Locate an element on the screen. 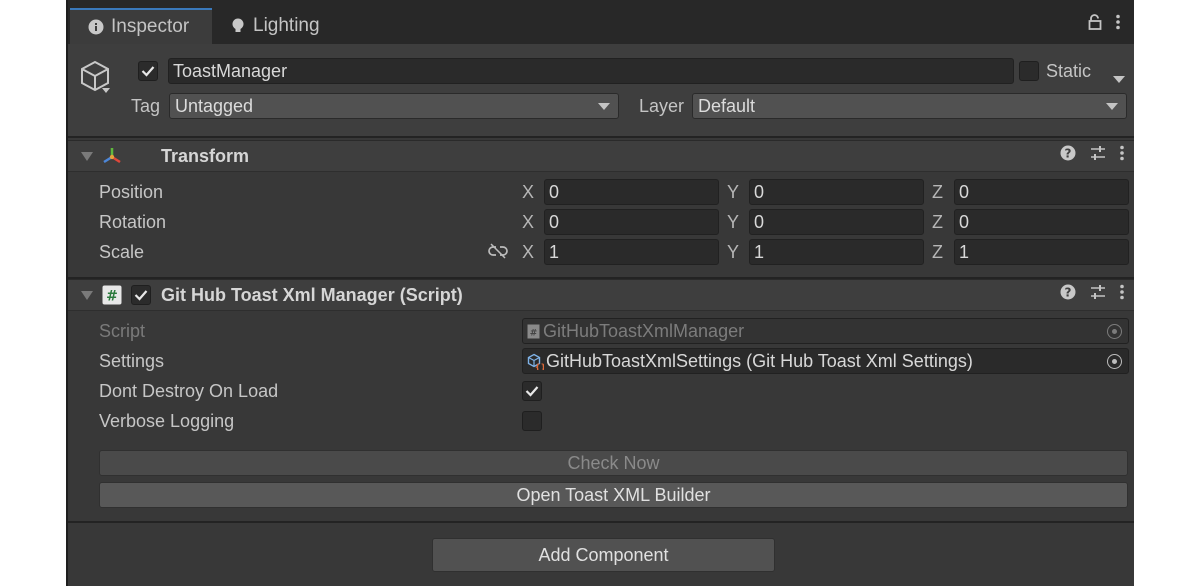 This screenshot has height=586, width=1200. position-z-field: 0 is located at coordinates (1041, 192).